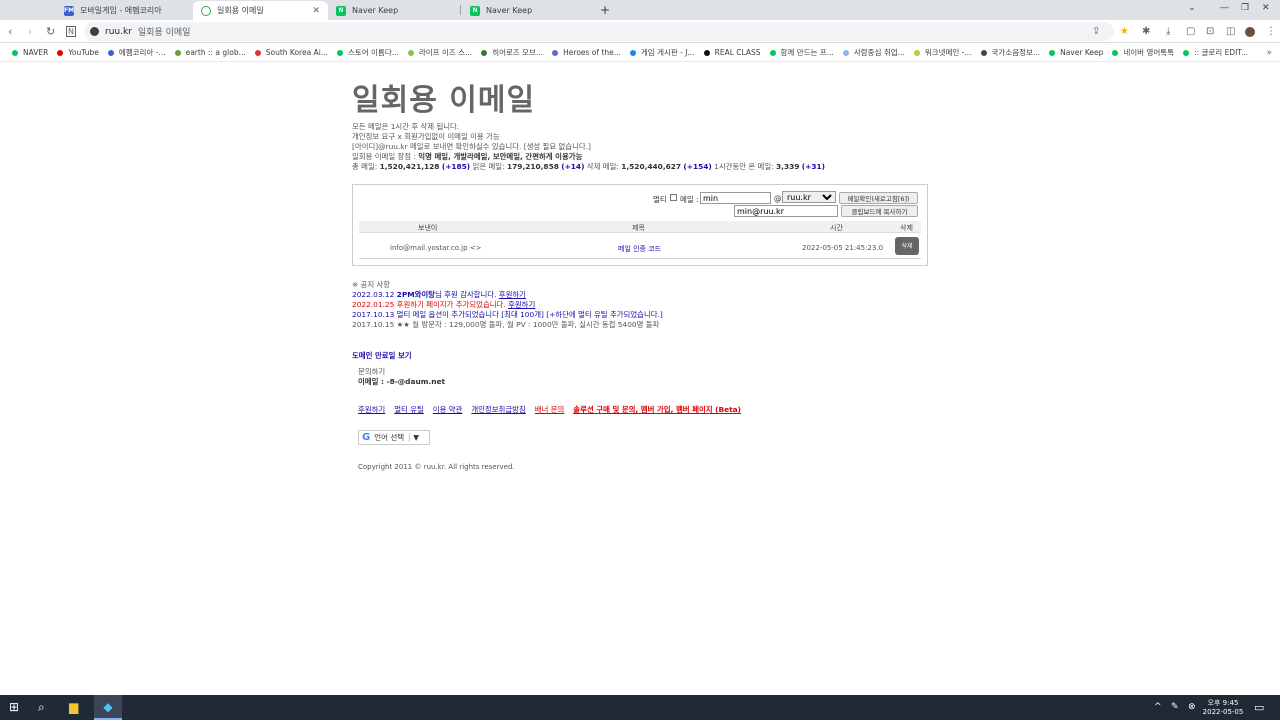  Describe the element at coordinates (94, 31) in the screenshot. I see `site-info-icon` at that location.